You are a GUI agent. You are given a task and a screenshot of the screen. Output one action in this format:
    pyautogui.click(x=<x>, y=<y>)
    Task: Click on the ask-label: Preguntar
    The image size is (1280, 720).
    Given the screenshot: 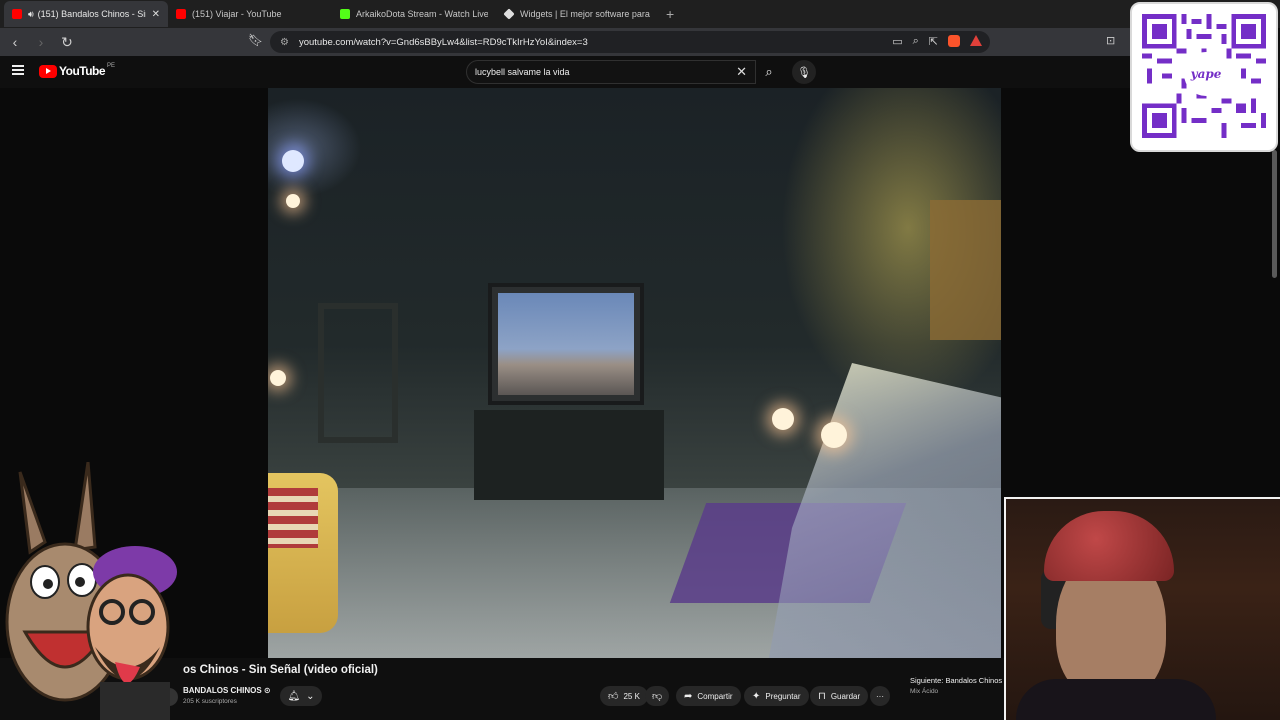 What is the action you would take?
    pyautogui.click(x=783, y=696)
    